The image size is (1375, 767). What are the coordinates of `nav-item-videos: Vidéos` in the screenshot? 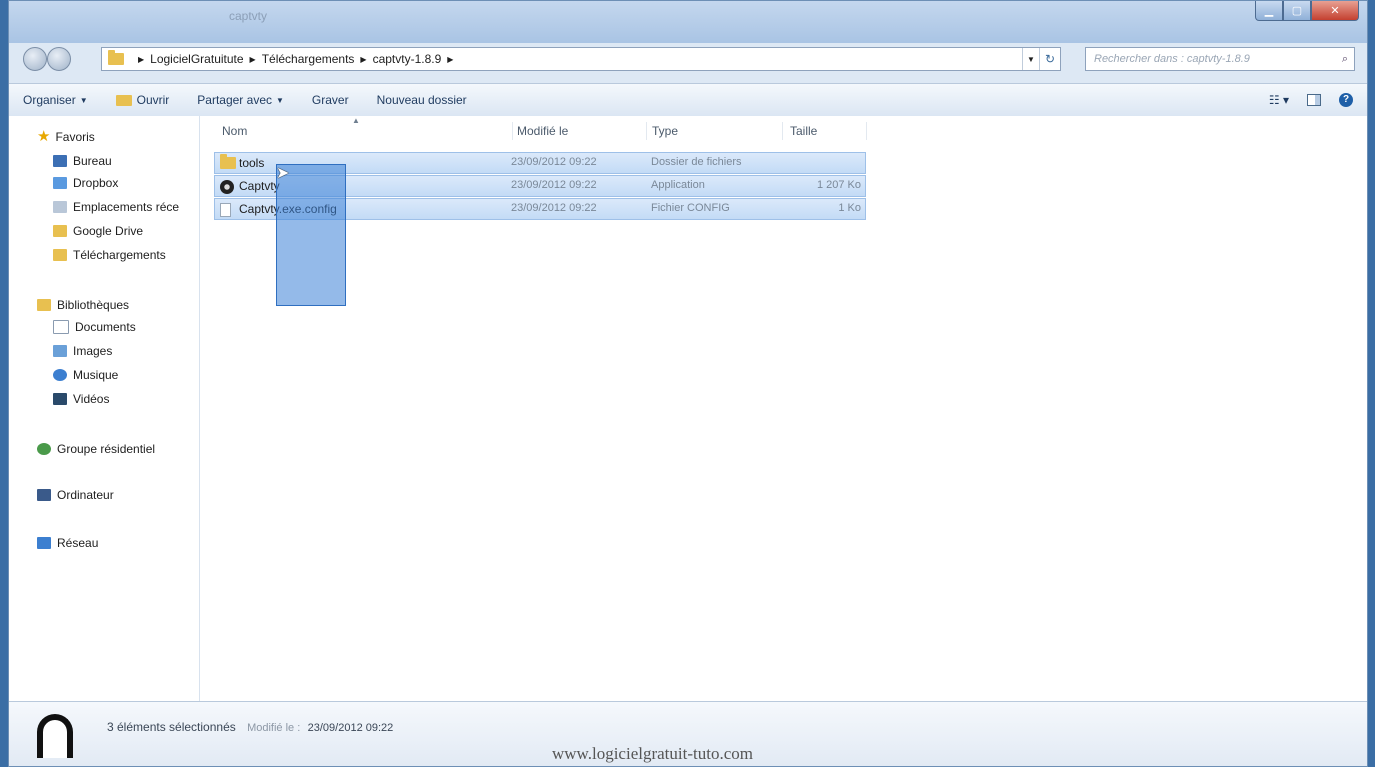 It's located at (81, 399).